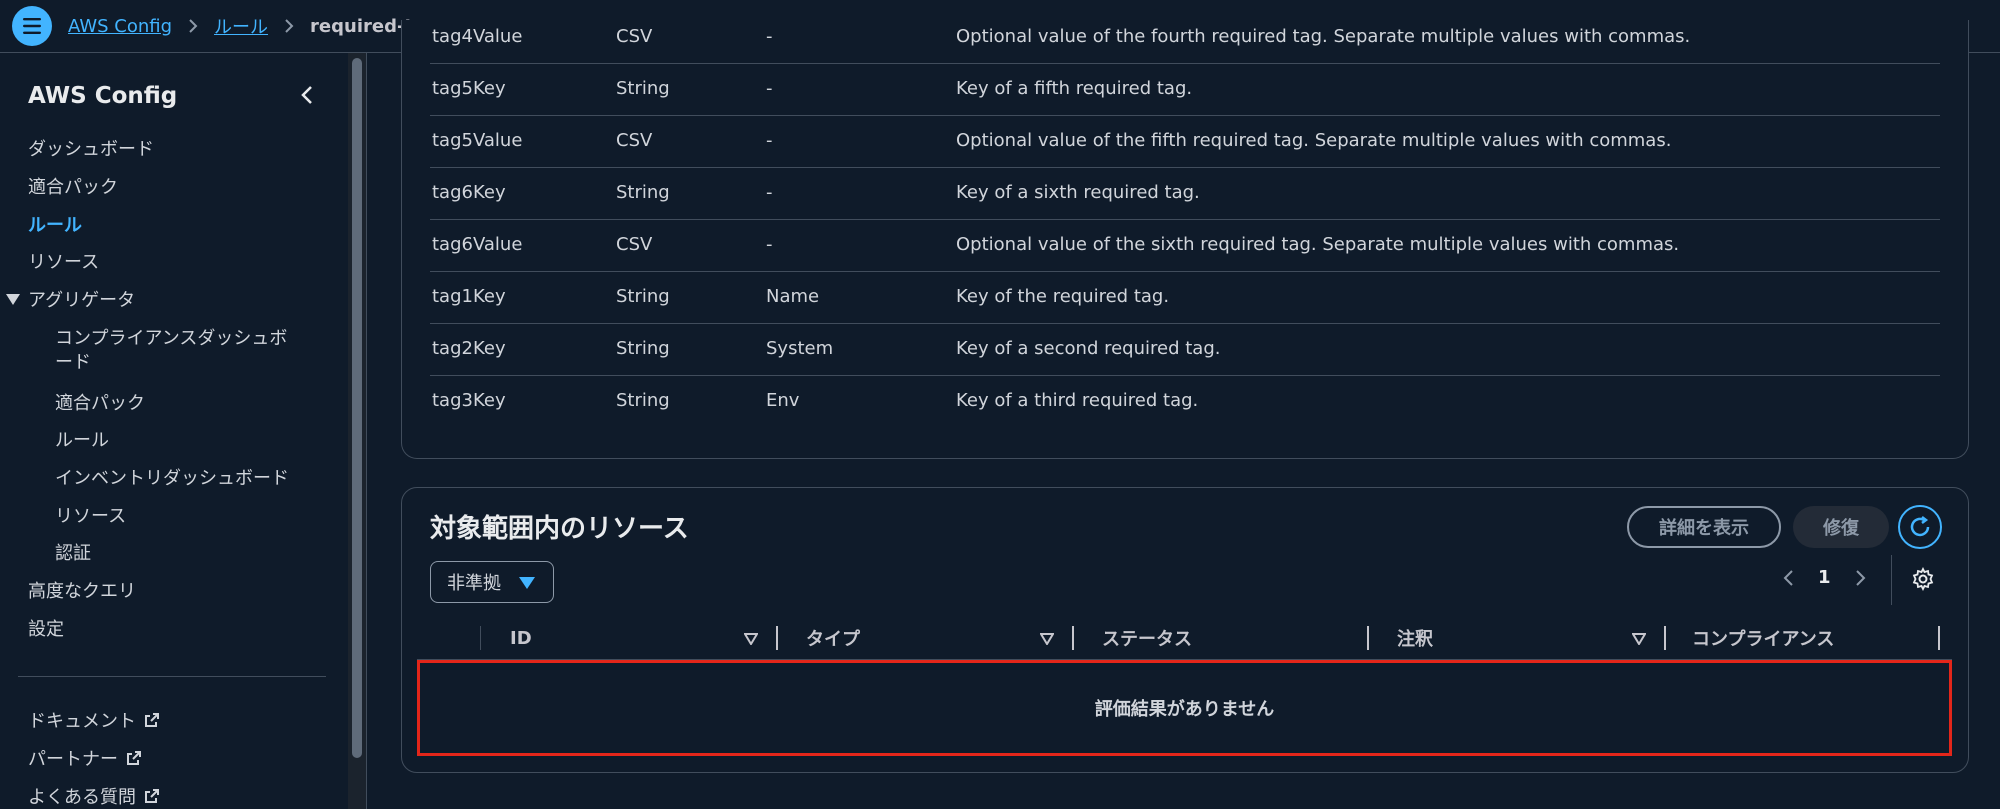 The image size is (2000, 809). What do you see at coordinates (477, 36) in the screenshot?
I see `param-key: tag4Value` at bounding box center [477, 36].